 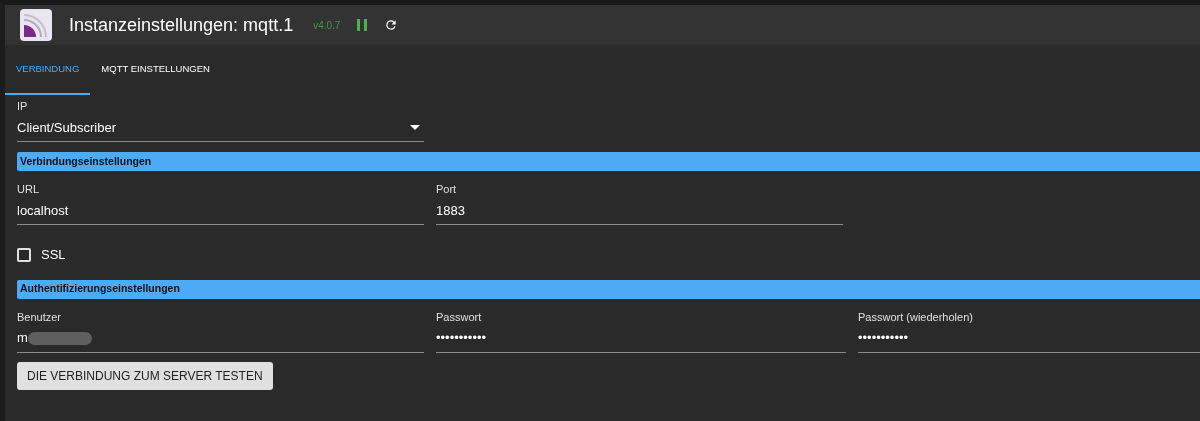 I want to click on input-field: m, so click(x=220, y=340).